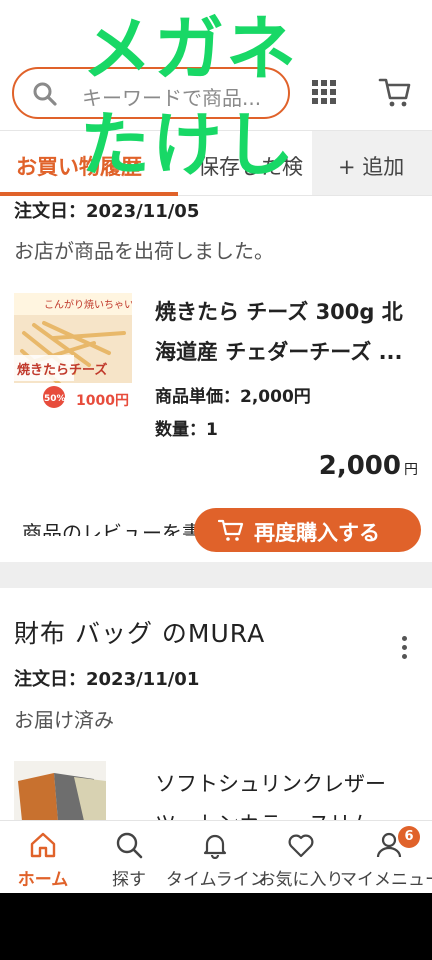 Image resolution: width=432 pixels, height=960 pixels. I want to click on add-tab-button: + 追加, so click(372, 163).